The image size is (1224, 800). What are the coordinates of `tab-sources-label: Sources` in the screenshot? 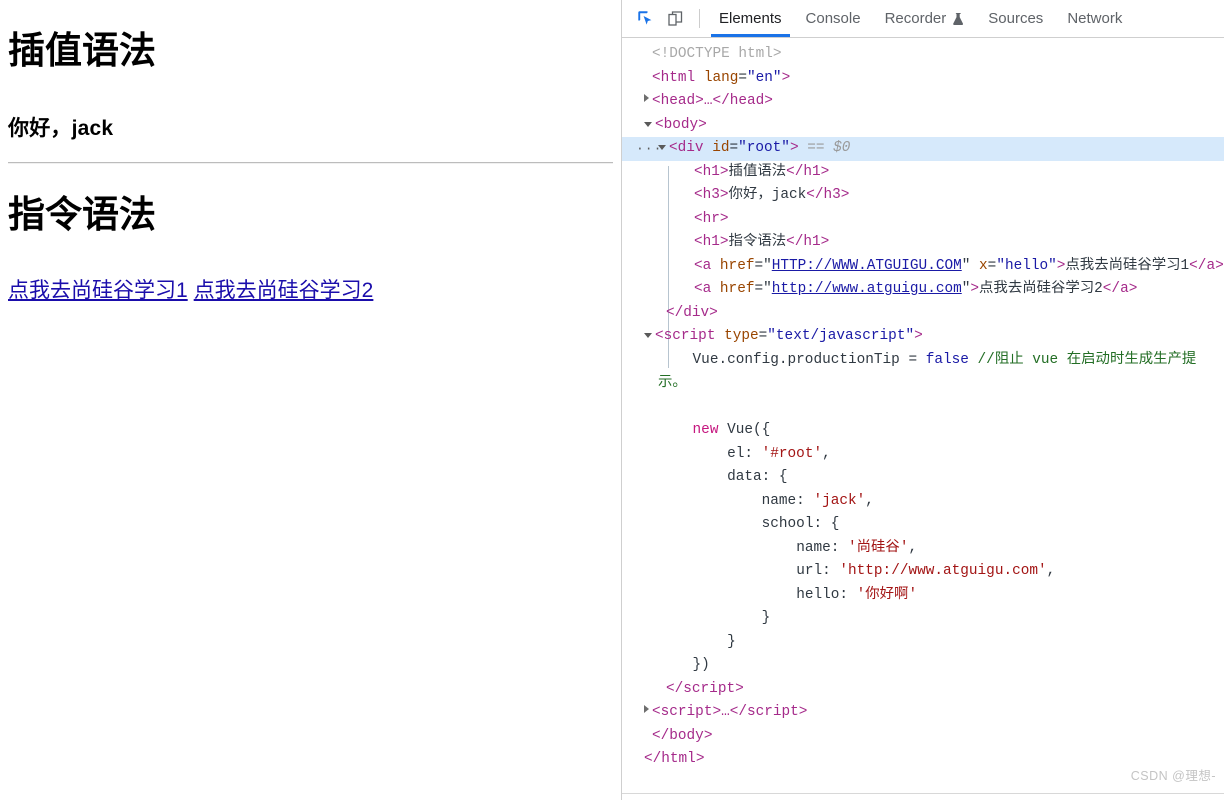 It's located at (1016, 18).